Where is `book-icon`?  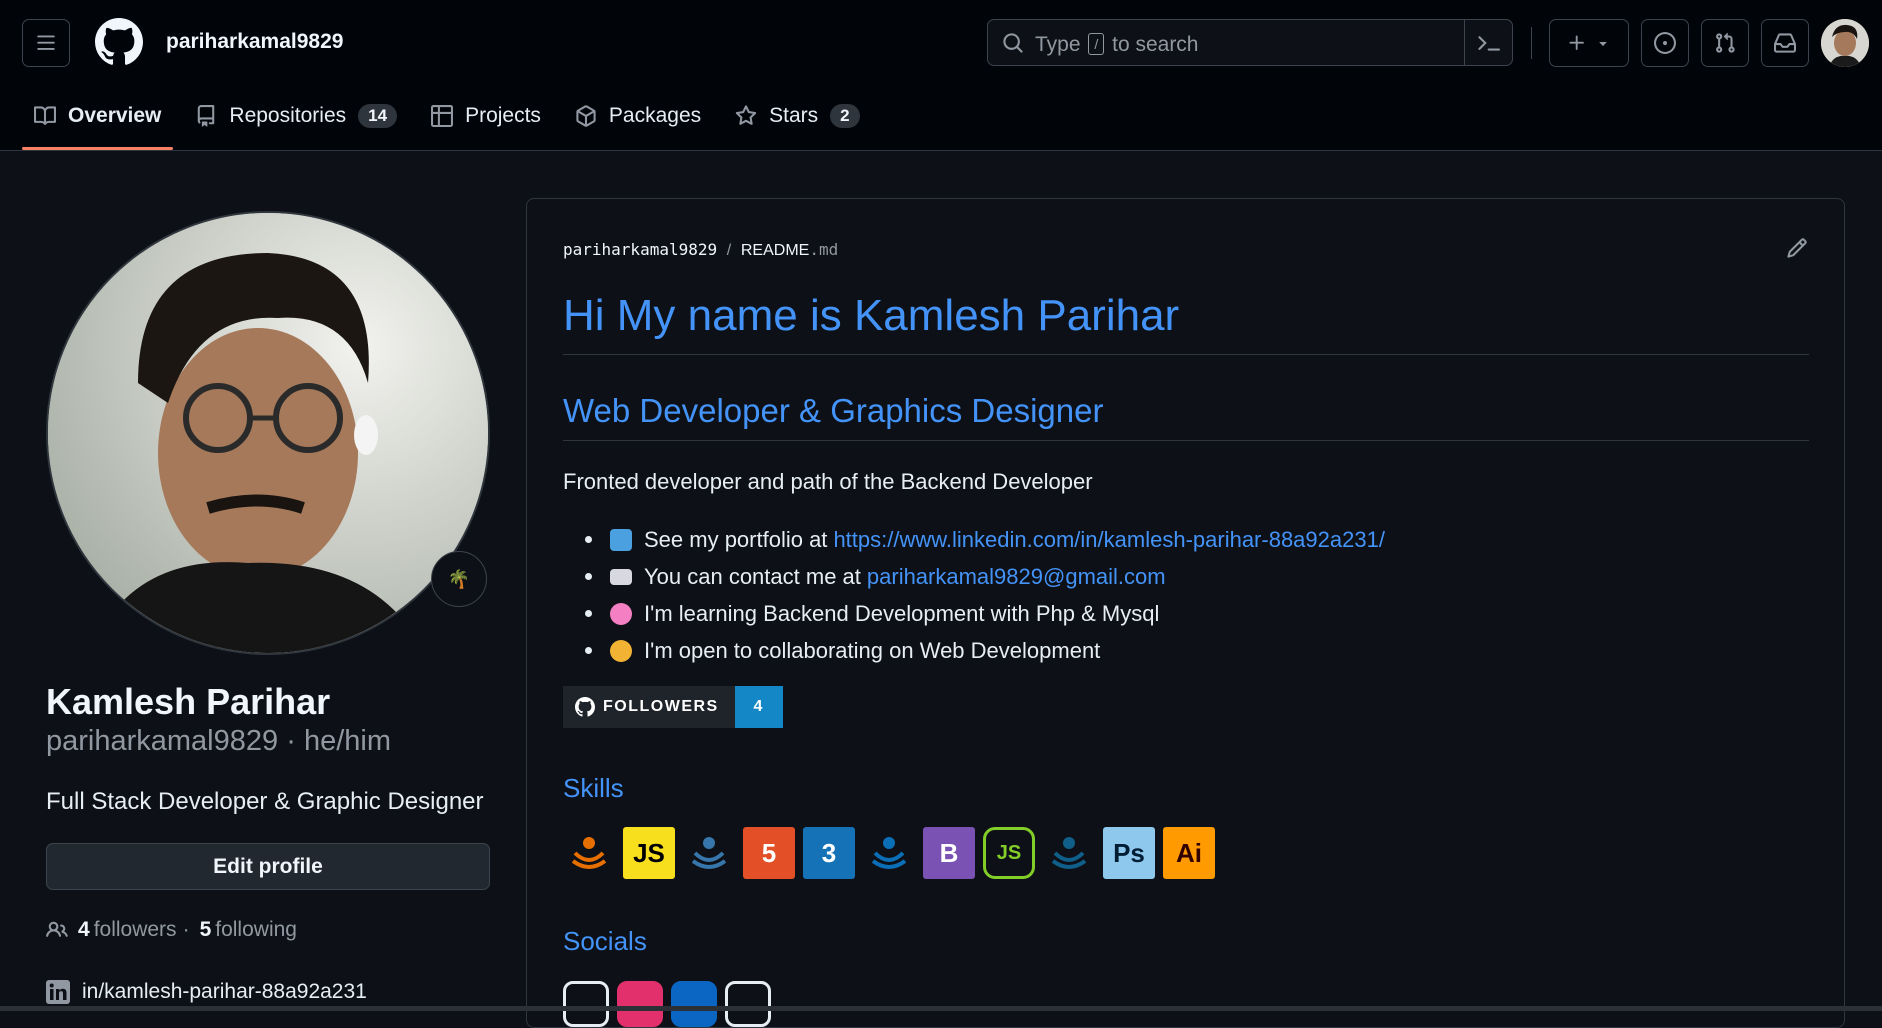 book-icon is located at coordinates (45, 115).